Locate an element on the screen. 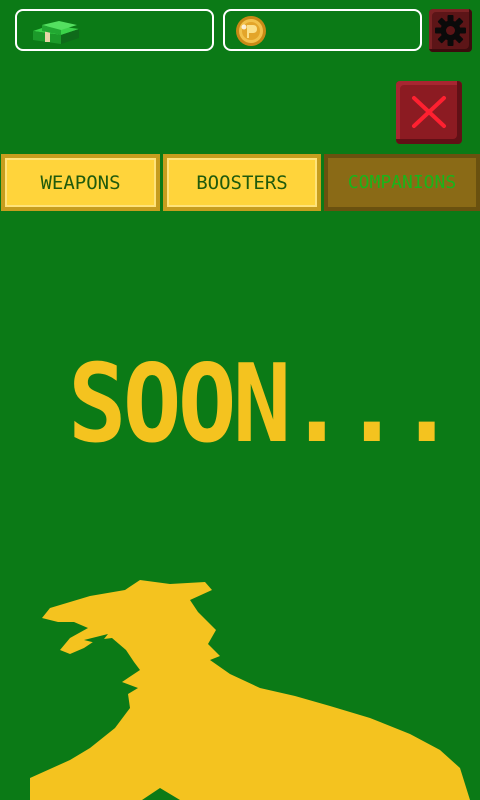 The height and width of the screenshot is (800, 480). settings-button is located at coordinates (450, 30).